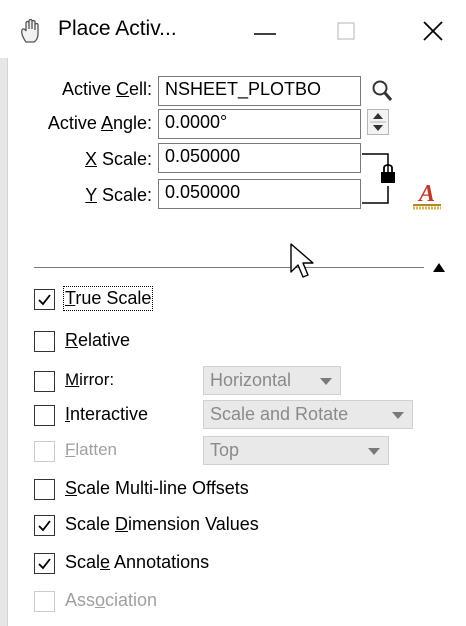  Describe the element at coordinates (98, 340) in the screenshot. I see `relative-label: Relative` at that location.